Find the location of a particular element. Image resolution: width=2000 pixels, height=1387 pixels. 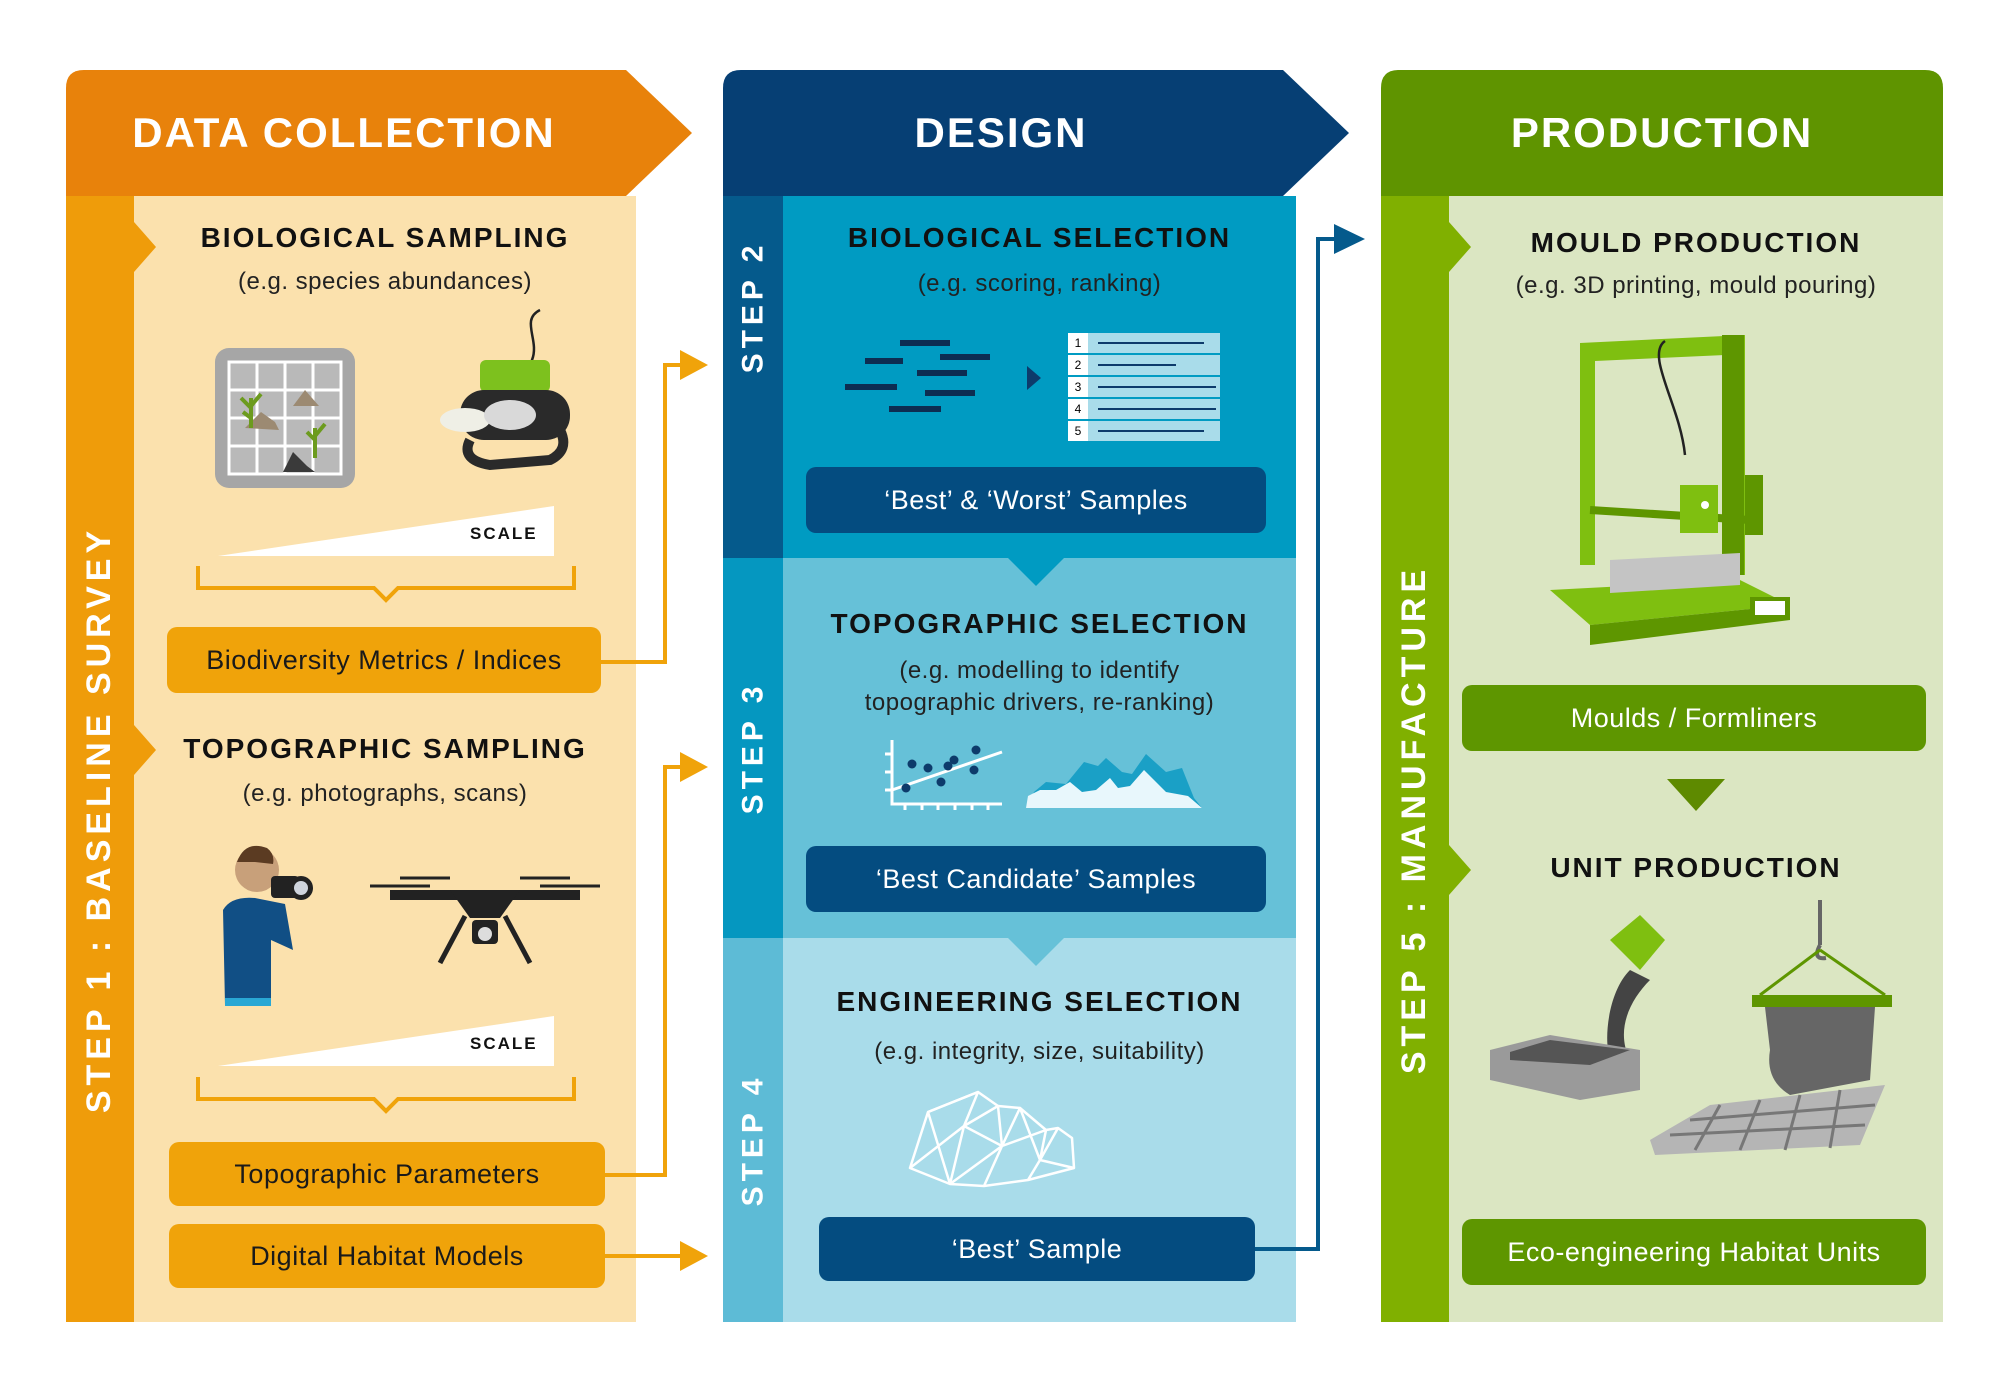

concrete-pouring-icon is located at coordinates (1691, 1027).